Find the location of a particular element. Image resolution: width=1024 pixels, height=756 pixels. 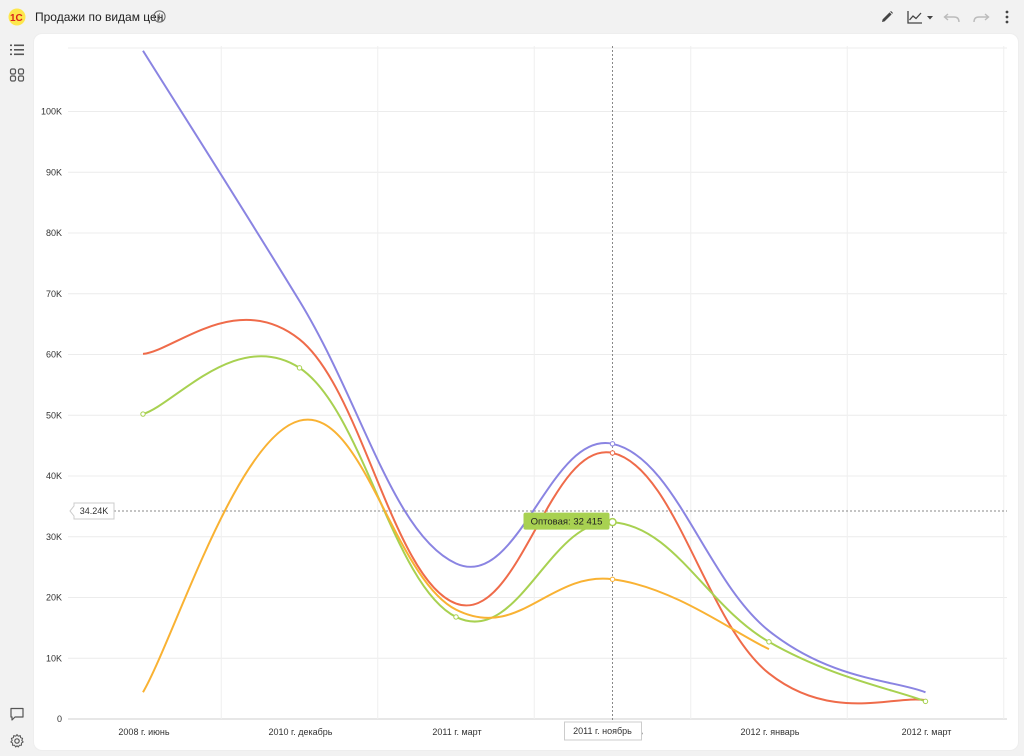

crosshair-x-label: 2011 г. ноябрь is located at coordinates (602, 731).